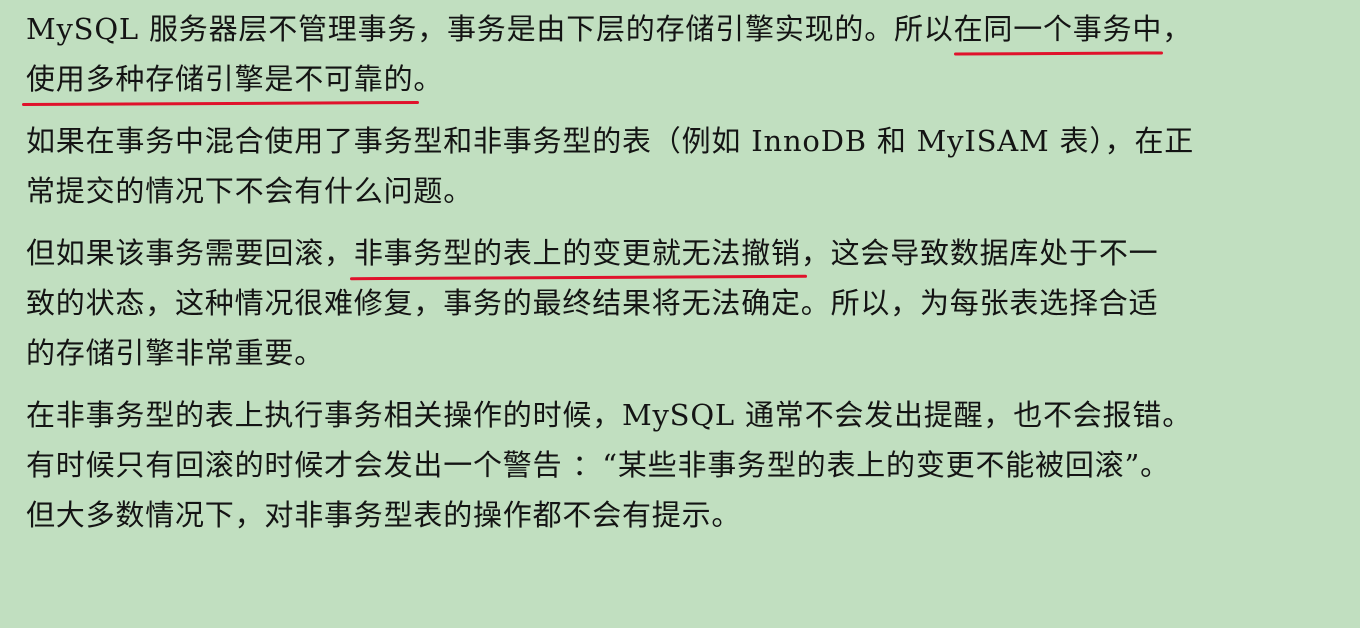 The height and width of the screenshot is (628, 1360). I want to click on paragraph-3-line-3: 的存储引擎非常重要。, so click(175, 353).